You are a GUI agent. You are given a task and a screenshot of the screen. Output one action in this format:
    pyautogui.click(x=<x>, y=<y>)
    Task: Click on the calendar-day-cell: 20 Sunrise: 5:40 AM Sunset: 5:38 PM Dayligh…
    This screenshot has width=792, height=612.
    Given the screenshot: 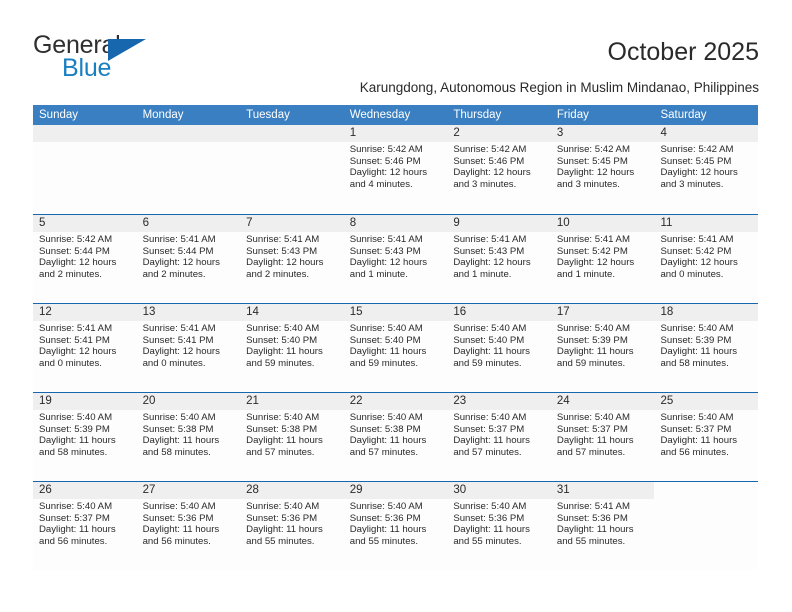 What is the action you would take?
    pyautogui.click(x=188, y=437)
    